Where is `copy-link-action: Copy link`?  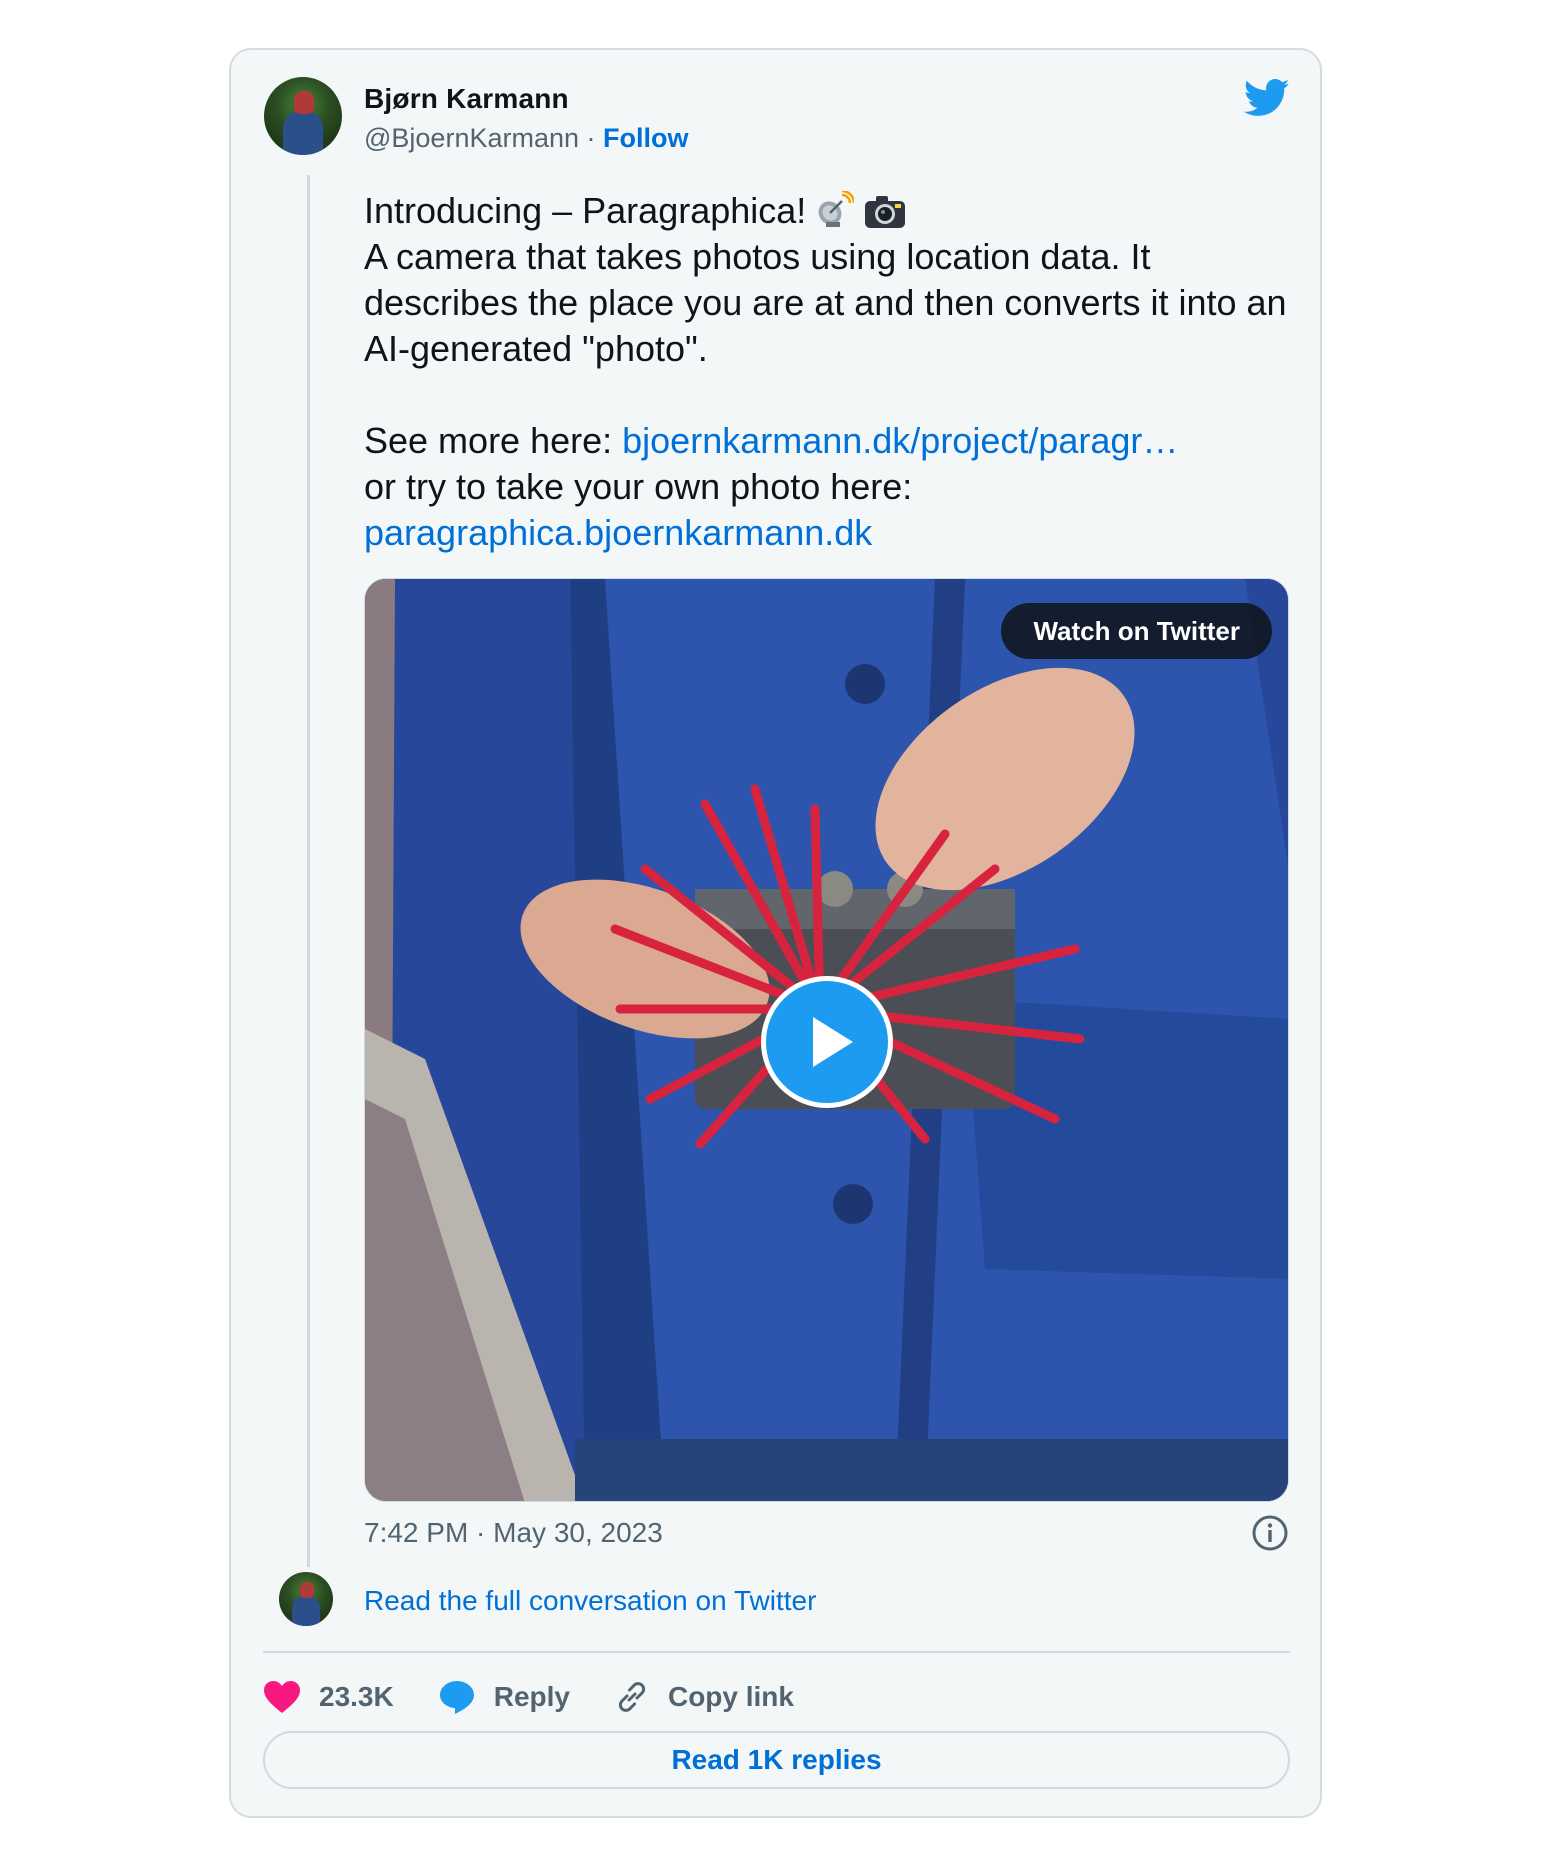
copy-link-action: Copy link is located at coordinates (704, 1697).